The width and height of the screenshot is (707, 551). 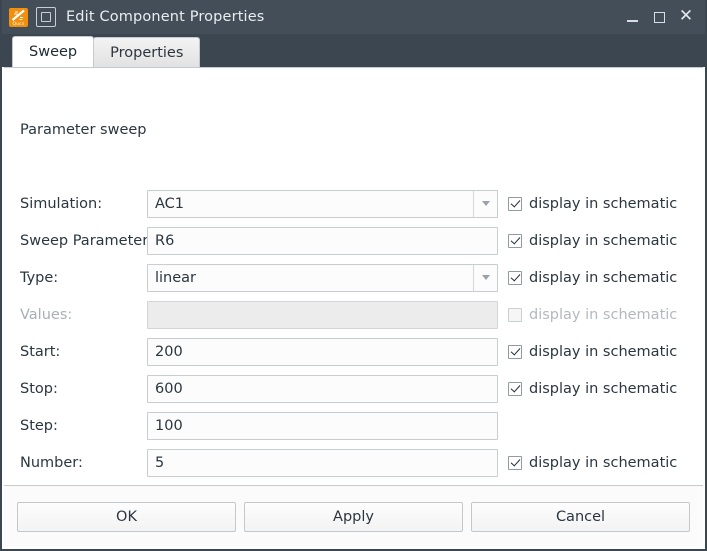 I want to click on checkbox-number, so click(x=515, y=462).